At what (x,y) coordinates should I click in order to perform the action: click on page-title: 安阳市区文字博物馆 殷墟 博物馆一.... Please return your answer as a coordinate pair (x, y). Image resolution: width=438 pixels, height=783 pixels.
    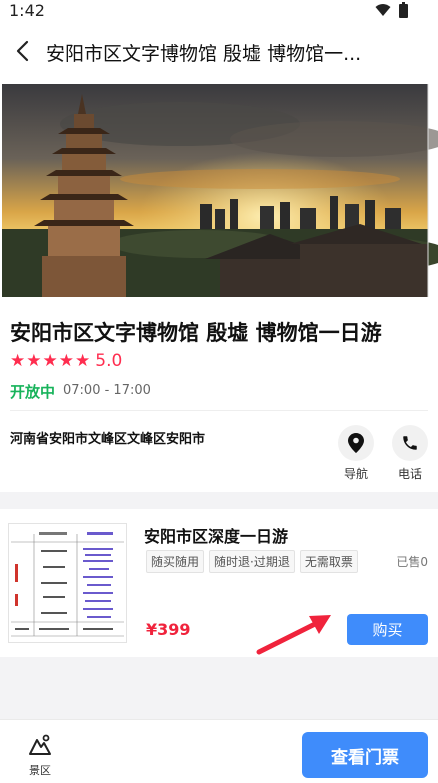
    Looking at the image, I should click on (204, 54).